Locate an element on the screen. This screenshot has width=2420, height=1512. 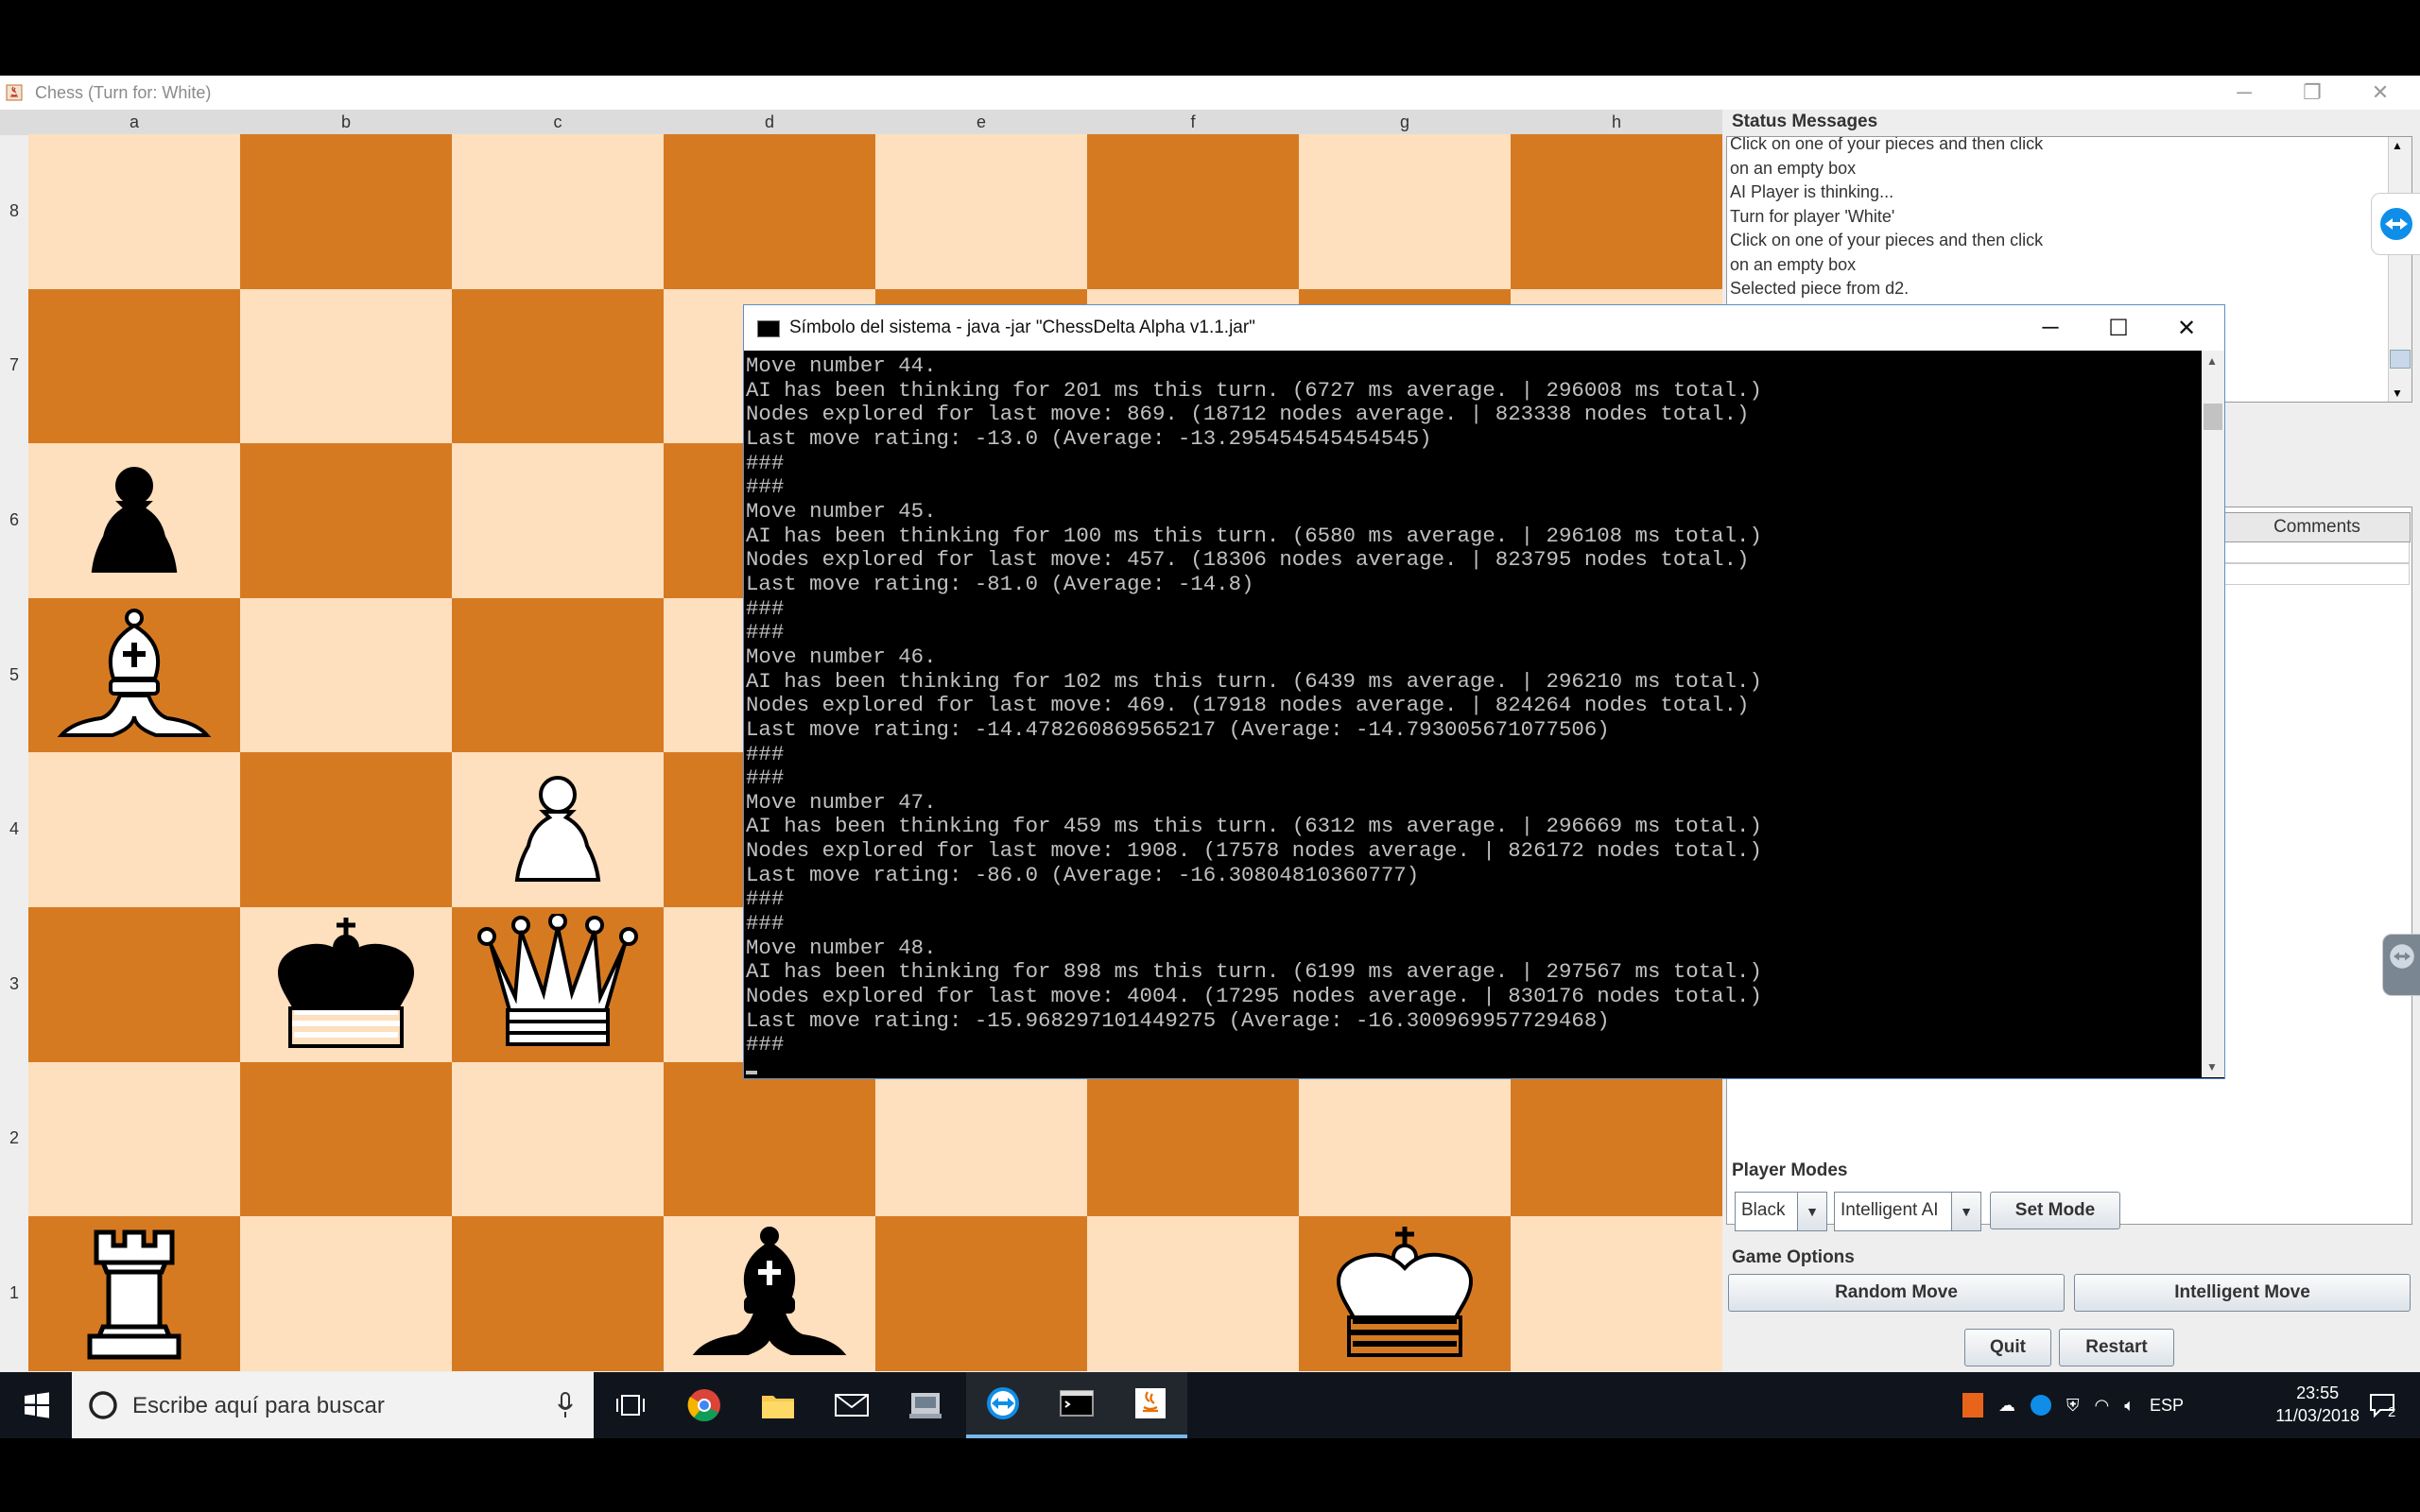
task-view-icon is located at coordinates (630, 1405).